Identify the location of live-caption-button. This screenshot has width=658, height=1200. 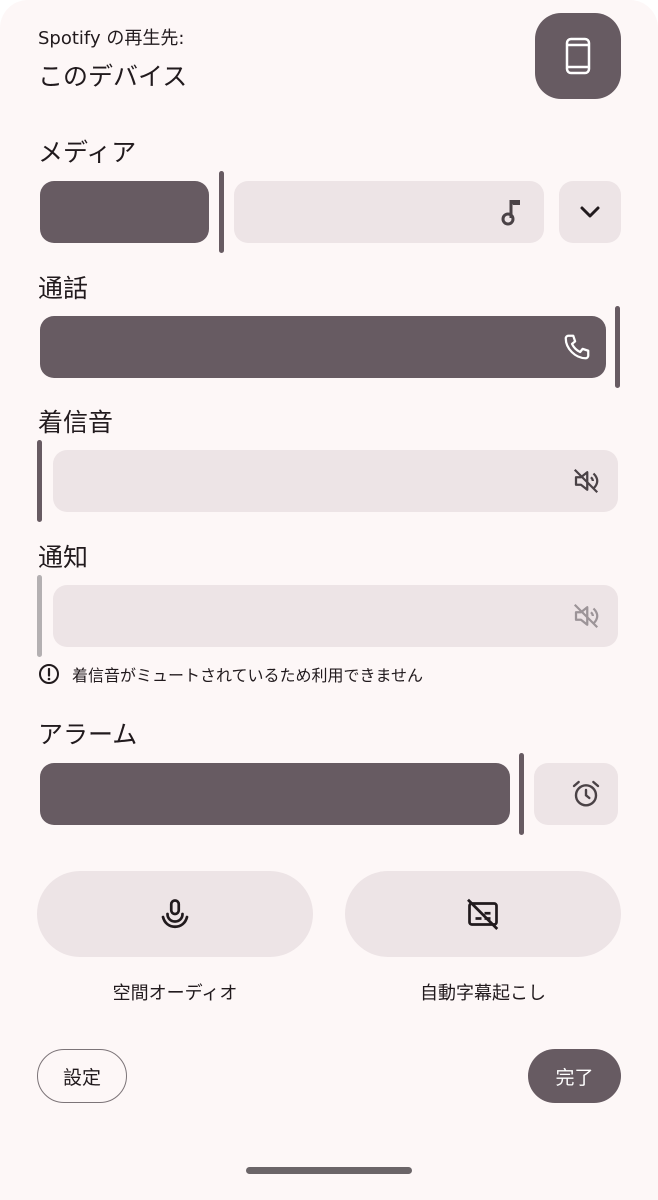
(483, 914).